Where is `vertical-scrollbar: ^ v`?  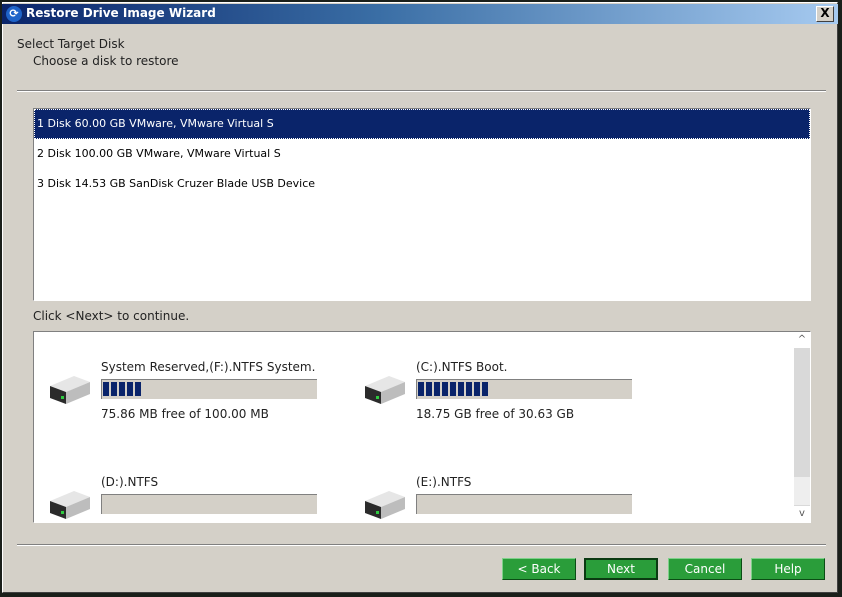
vertical-scrollbar: ^ v is located at coordinates (802, 427).